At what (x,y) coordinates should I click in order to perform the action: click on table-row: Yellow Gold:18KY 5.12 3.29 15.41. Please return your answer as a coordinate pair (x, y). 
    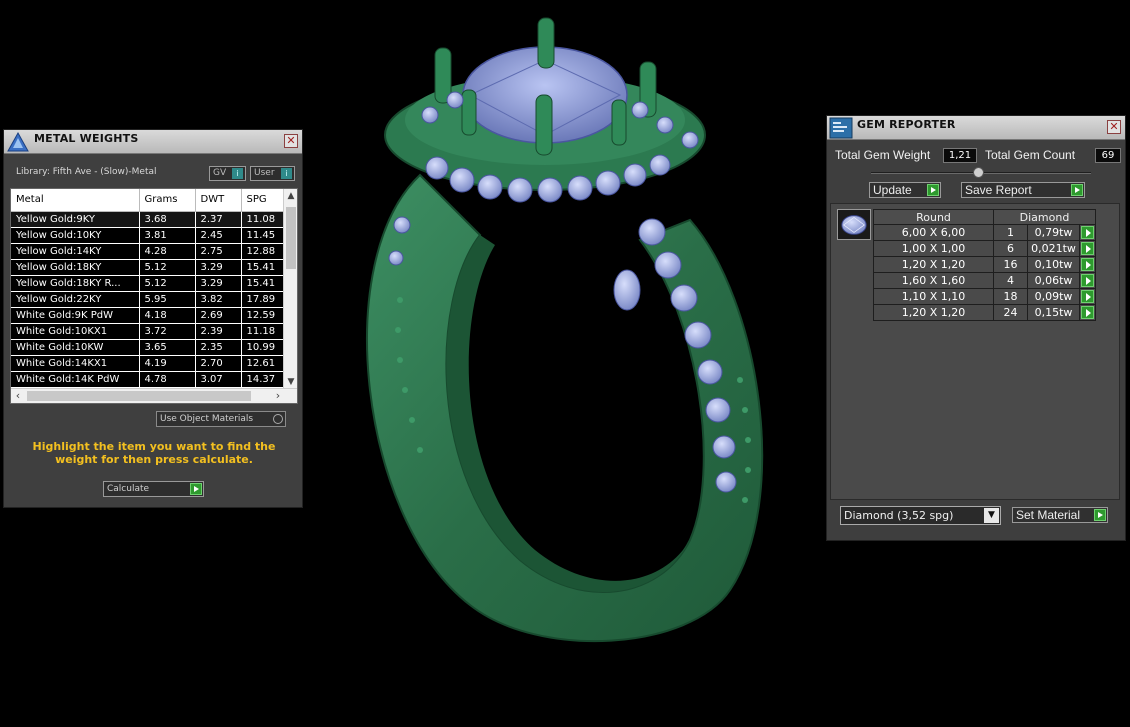
    Looking at the image, I should click on (147, 267).